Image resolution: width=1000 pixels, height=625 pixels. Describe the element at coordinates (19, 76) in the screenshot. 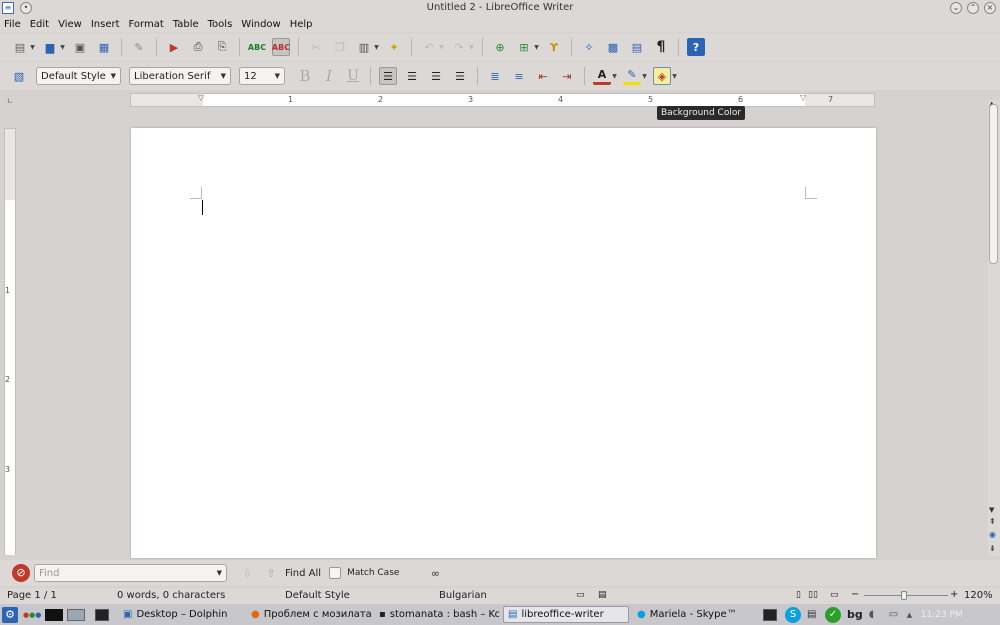

I see `styles-and-formatting-icon: ▧` at that location.